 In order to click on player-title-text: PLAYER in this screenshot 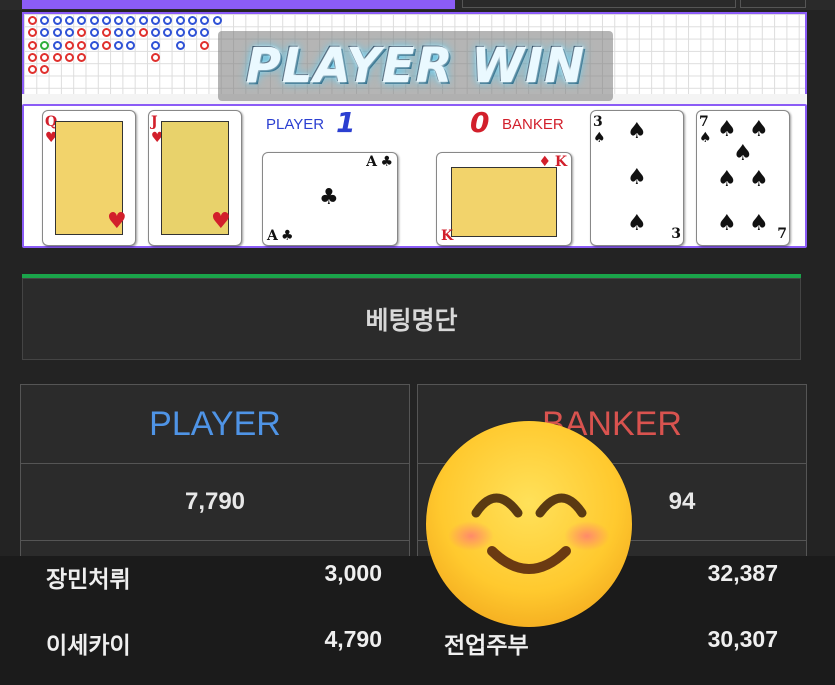, I will do `click(215, 423)`.